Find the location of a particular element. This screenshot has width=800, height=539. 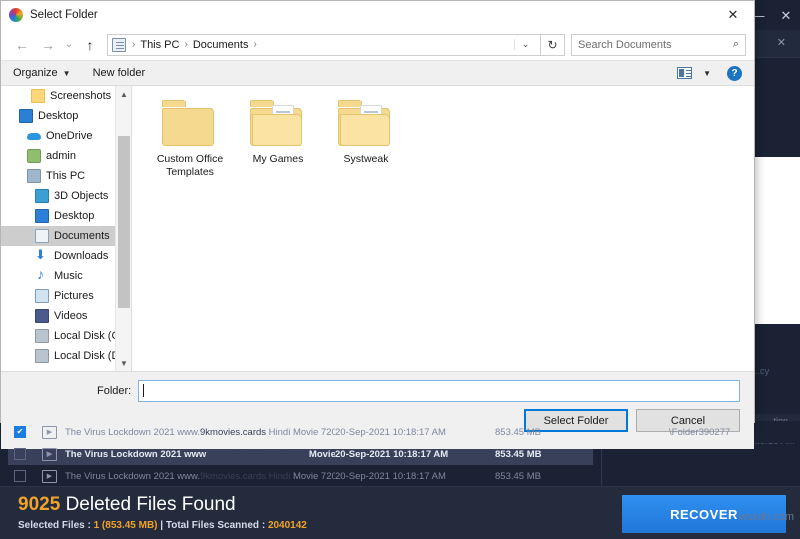

tree-item-screenshots: Screenshots is located at coordinates (66, 96).